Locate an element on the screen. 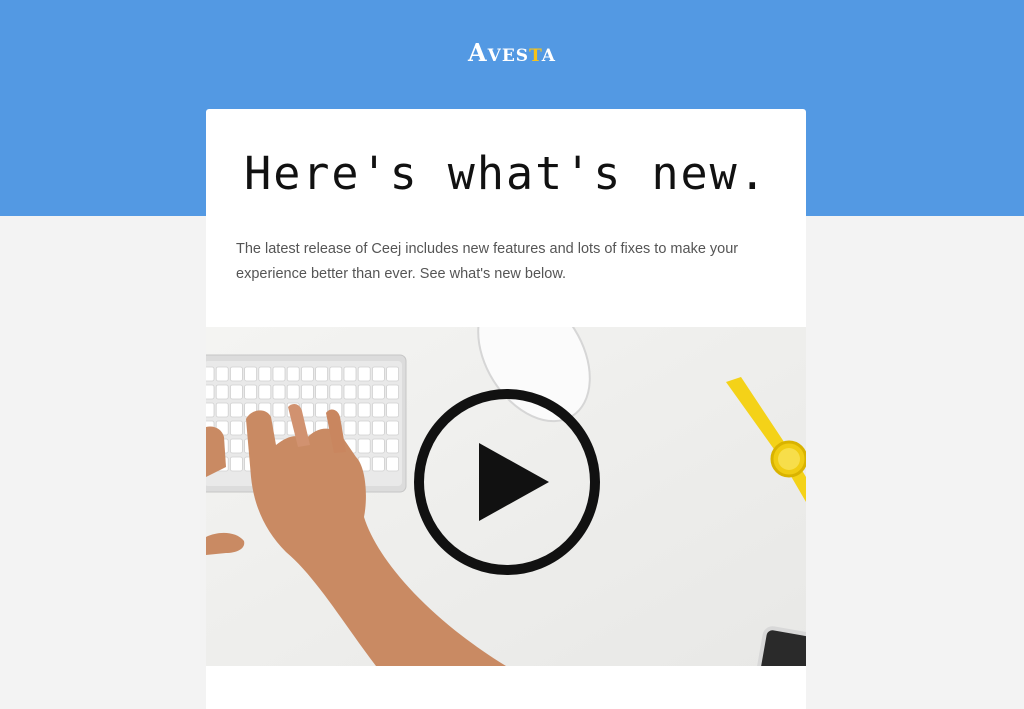 This screenshot has width=1024, height=709. brand-logo: AVESTA is located at coordinates (512, 52).